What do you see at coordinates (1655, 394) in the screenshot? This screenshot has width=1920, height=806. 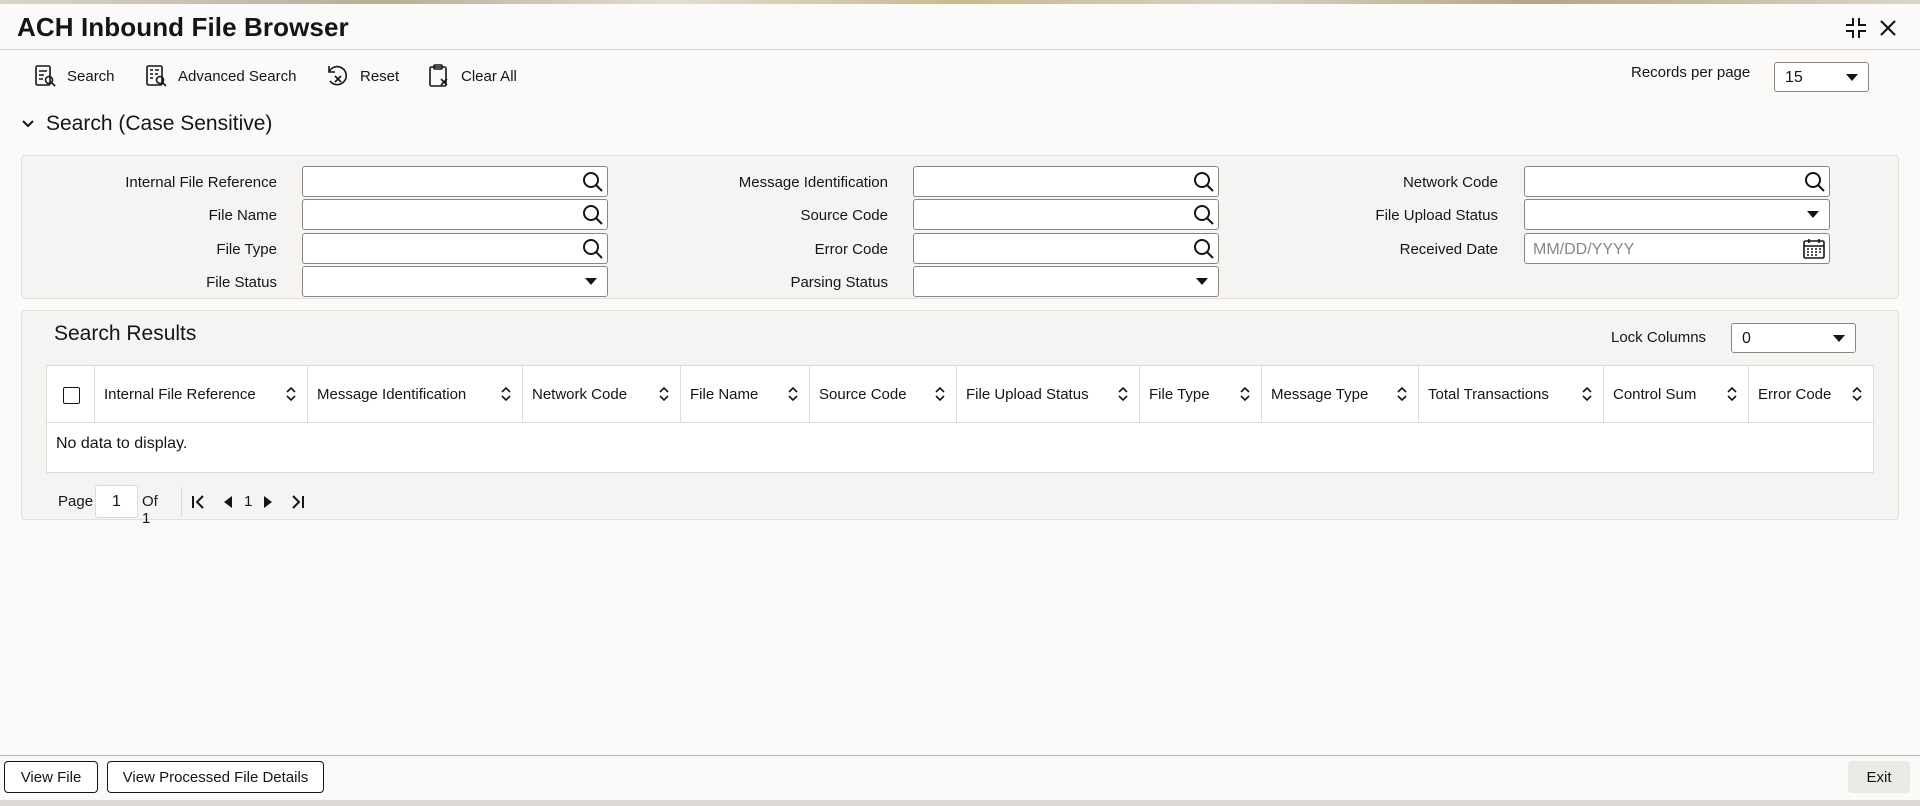 I see `column-header-label: Control Sum` at bounding box center [1655, 394].